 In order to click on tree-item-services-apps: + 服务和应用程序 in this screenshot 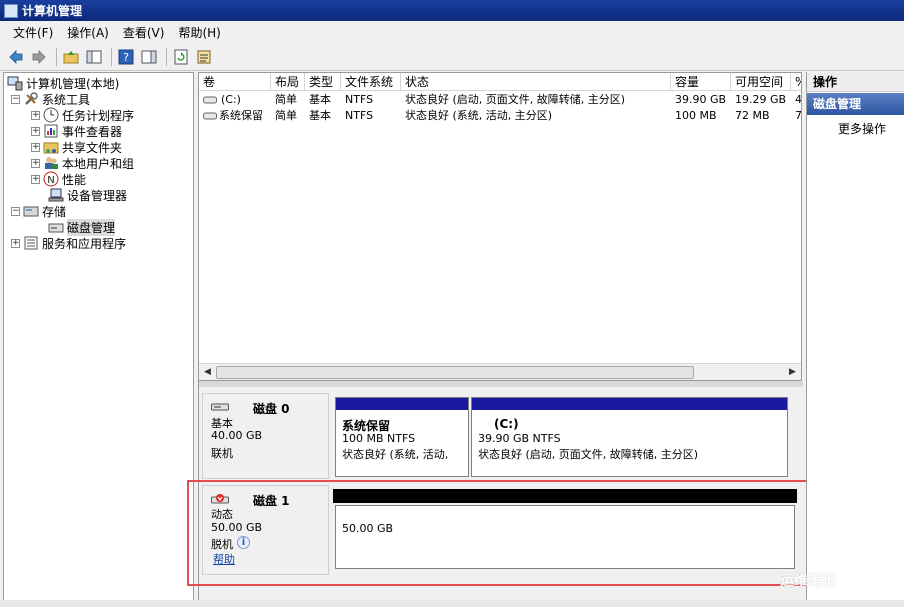, I will do `click(68, 243)`.